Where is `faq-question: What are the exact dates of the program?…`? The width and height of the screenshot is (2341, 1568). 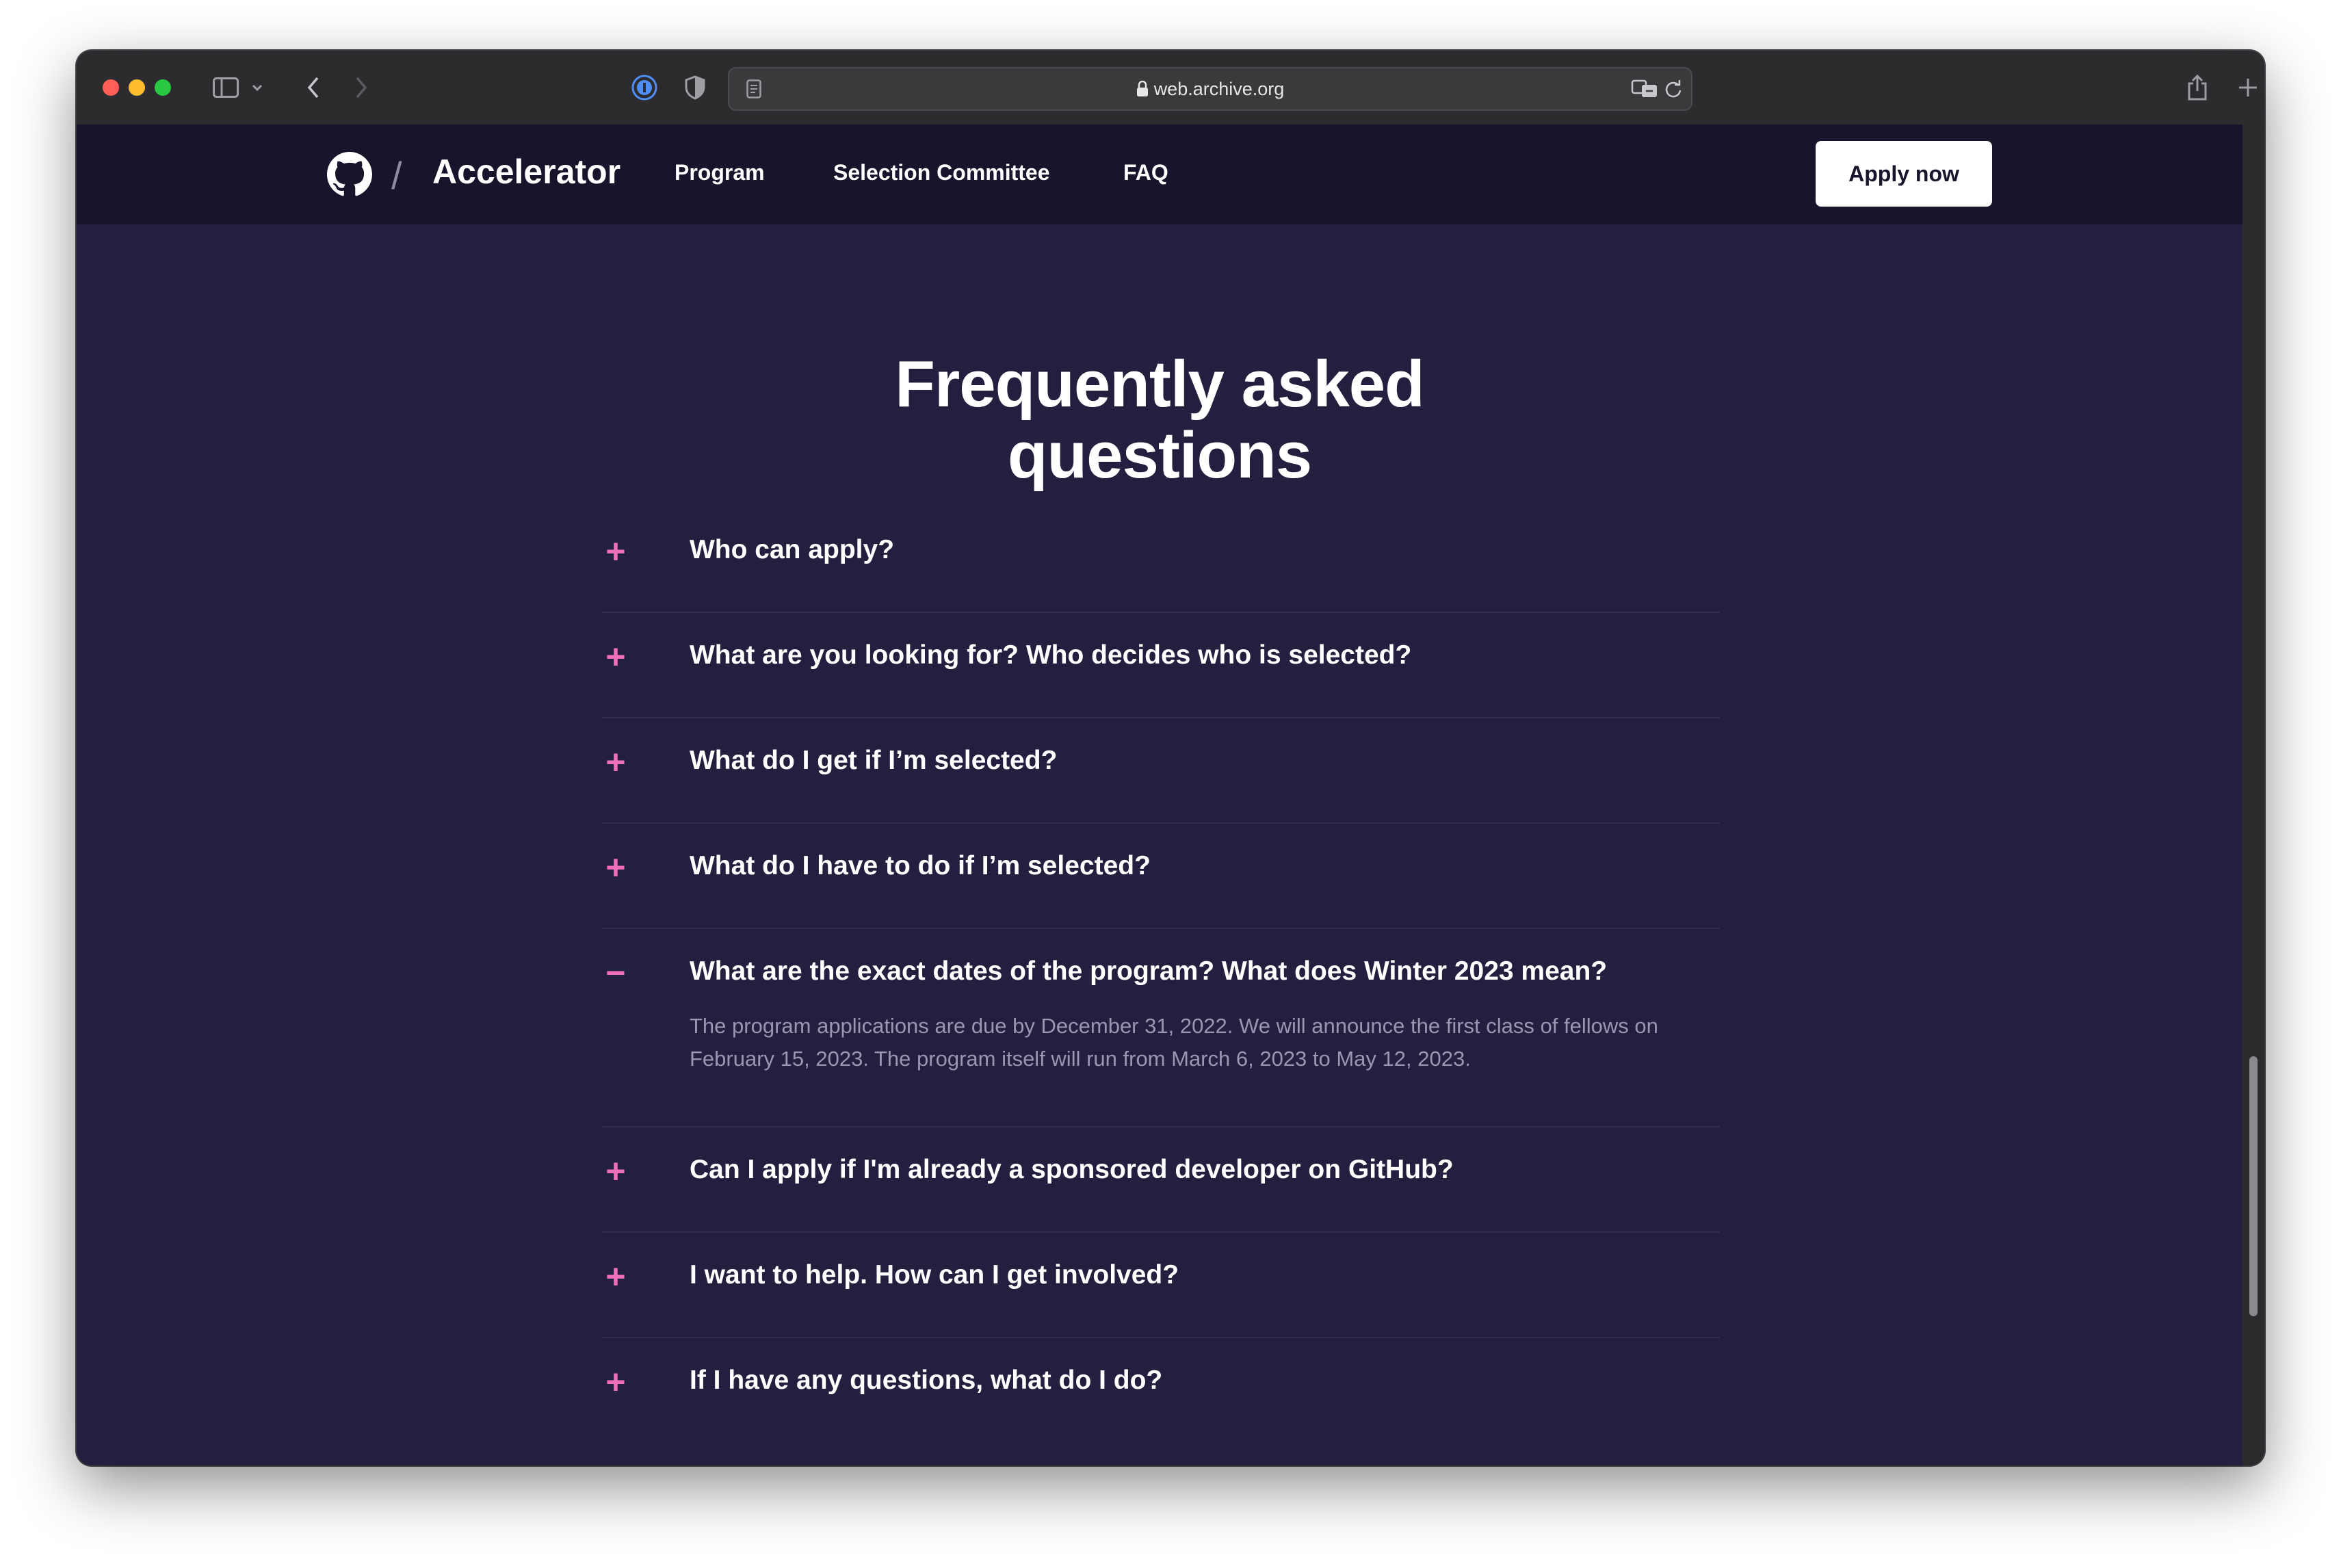
faq-question: What are the exact dates of the program?… is located at coordinates (1148, 971).